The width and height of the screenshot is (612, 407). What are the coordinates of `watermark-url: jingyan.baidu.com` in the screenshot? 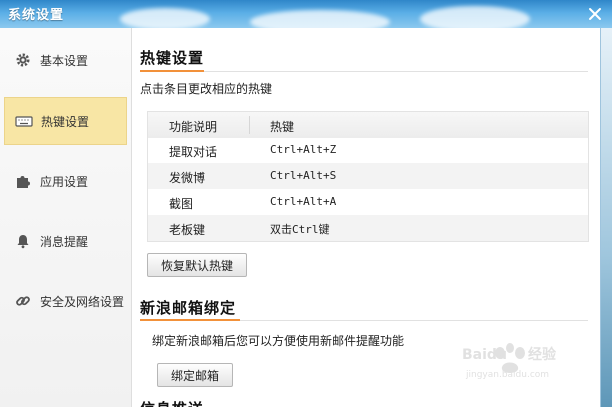 It's located at (507, 374).